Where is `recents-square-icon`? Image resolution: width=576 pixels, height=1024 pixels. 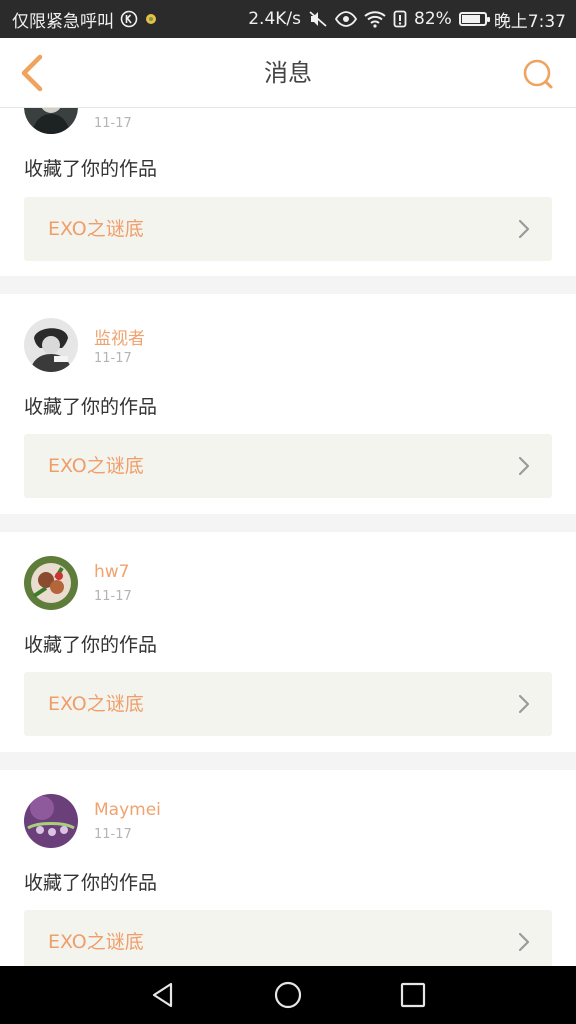 recents-square-icon is located at coordinates (413, 995).